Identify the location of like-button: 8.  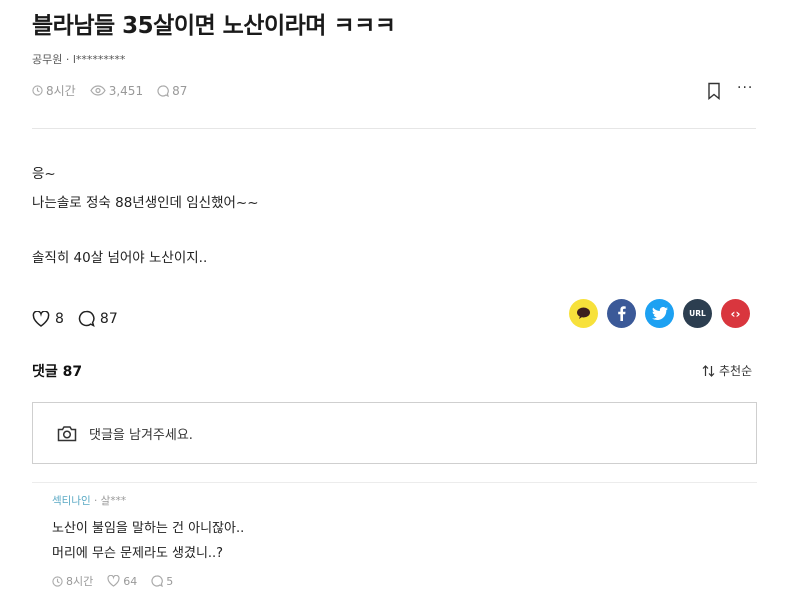
(48, 318).